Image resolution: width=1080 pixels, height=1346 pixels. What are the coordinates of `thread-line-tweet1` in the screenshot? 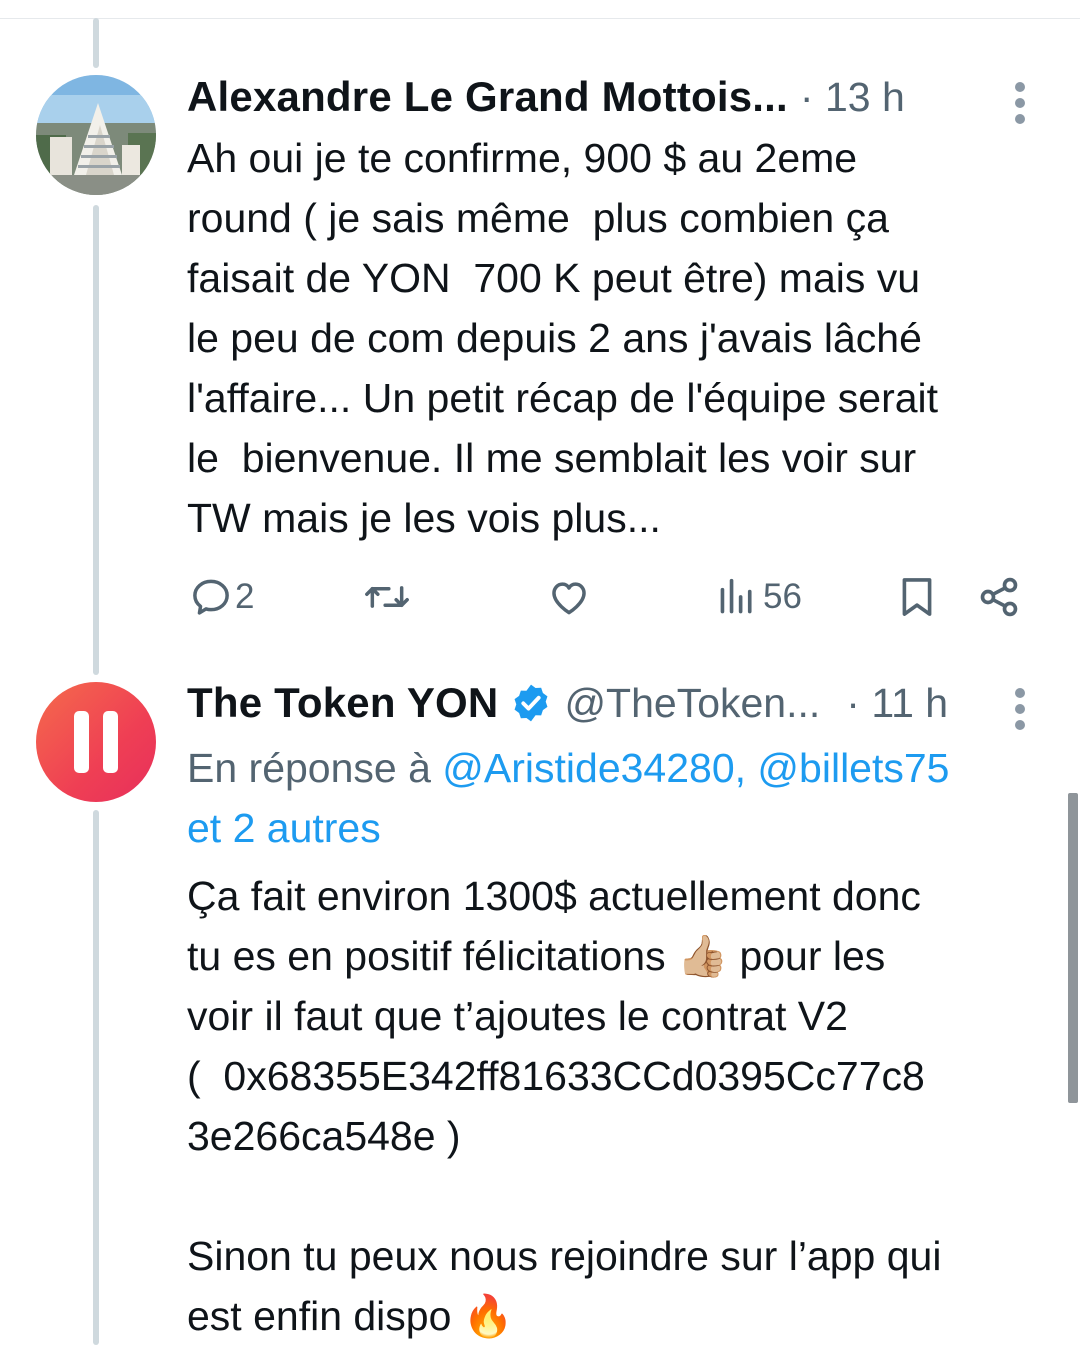 It's located at (96, 440).